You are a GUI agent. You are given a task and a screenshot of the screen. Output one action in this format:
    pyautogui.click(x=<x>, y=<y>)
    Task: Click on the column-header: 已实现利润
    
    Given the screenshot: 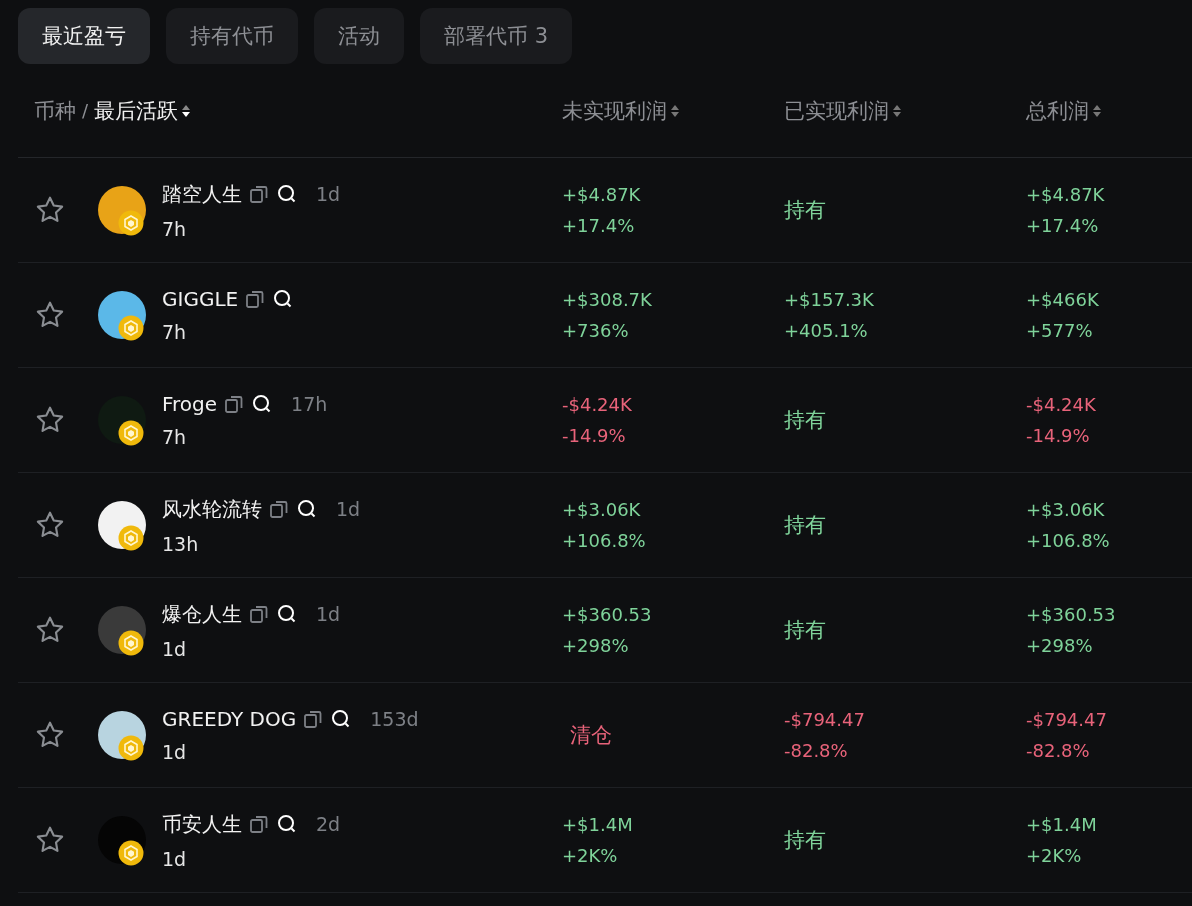 What is the action you would take?
    pyautogui.click(x=836, y=110)
    